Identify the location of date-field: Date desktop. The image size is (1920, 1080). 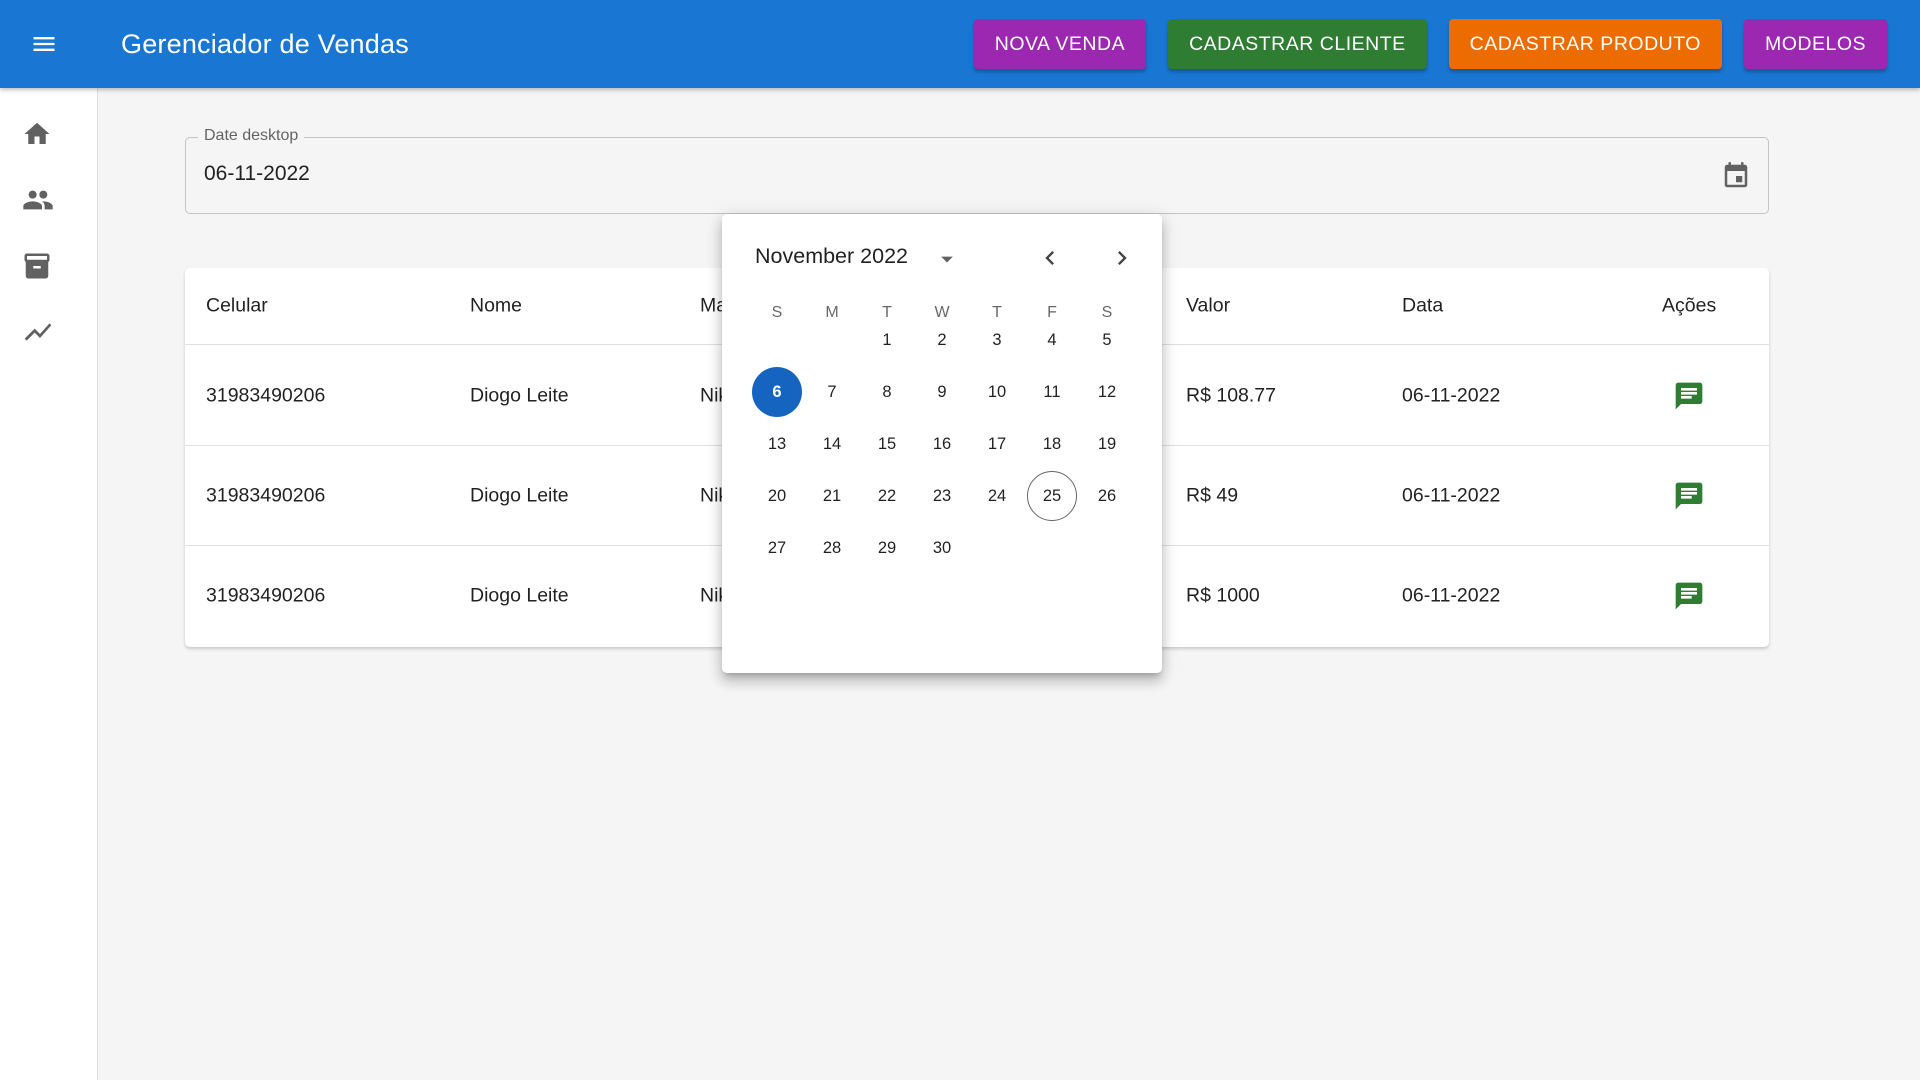
(977, 170).